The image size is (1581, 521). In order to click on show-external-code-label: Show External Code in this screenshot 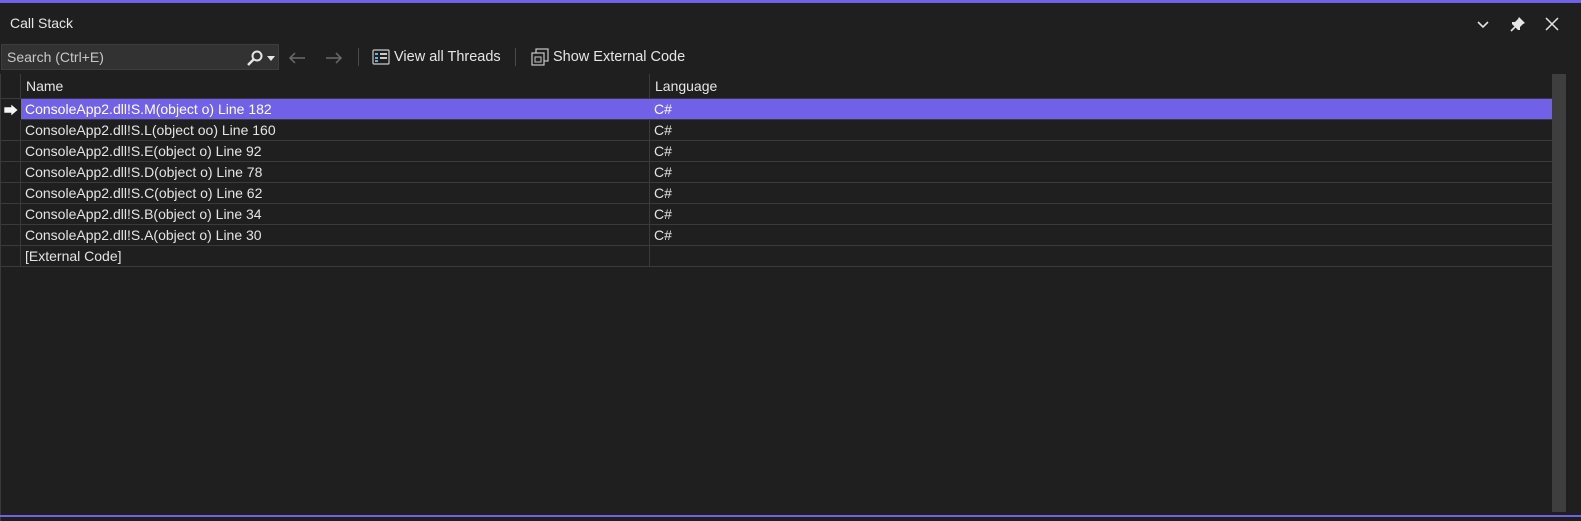, I will do `click(619, 57)`.